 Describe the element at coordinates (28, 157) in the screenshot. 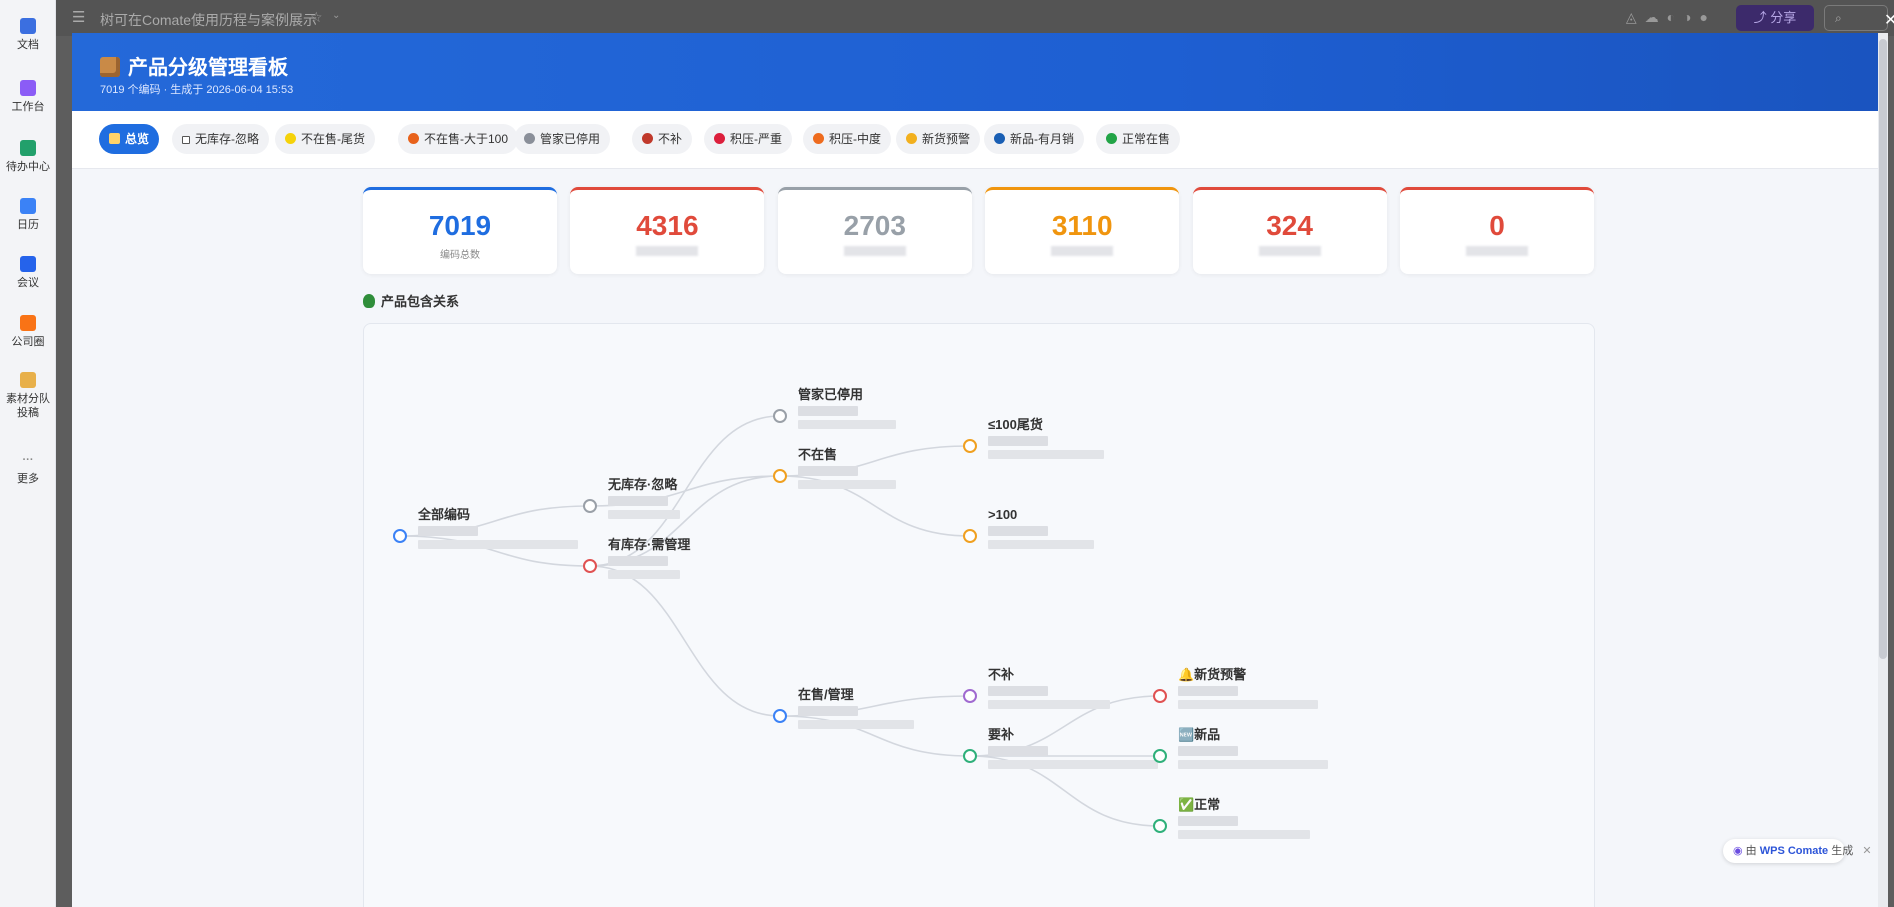

I see `rail-item-2: 待办中心` at that location.